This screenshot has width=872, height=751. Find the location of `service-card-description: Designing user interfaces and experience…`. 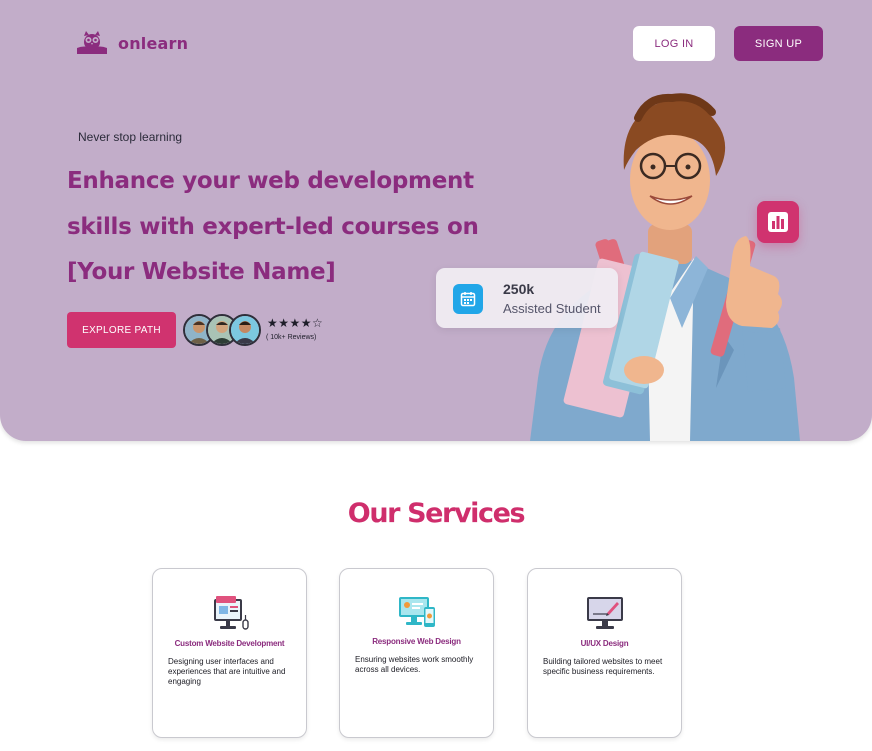

service-card-description: Designing user interfaces and experience… is located at coordinates (227, 671).